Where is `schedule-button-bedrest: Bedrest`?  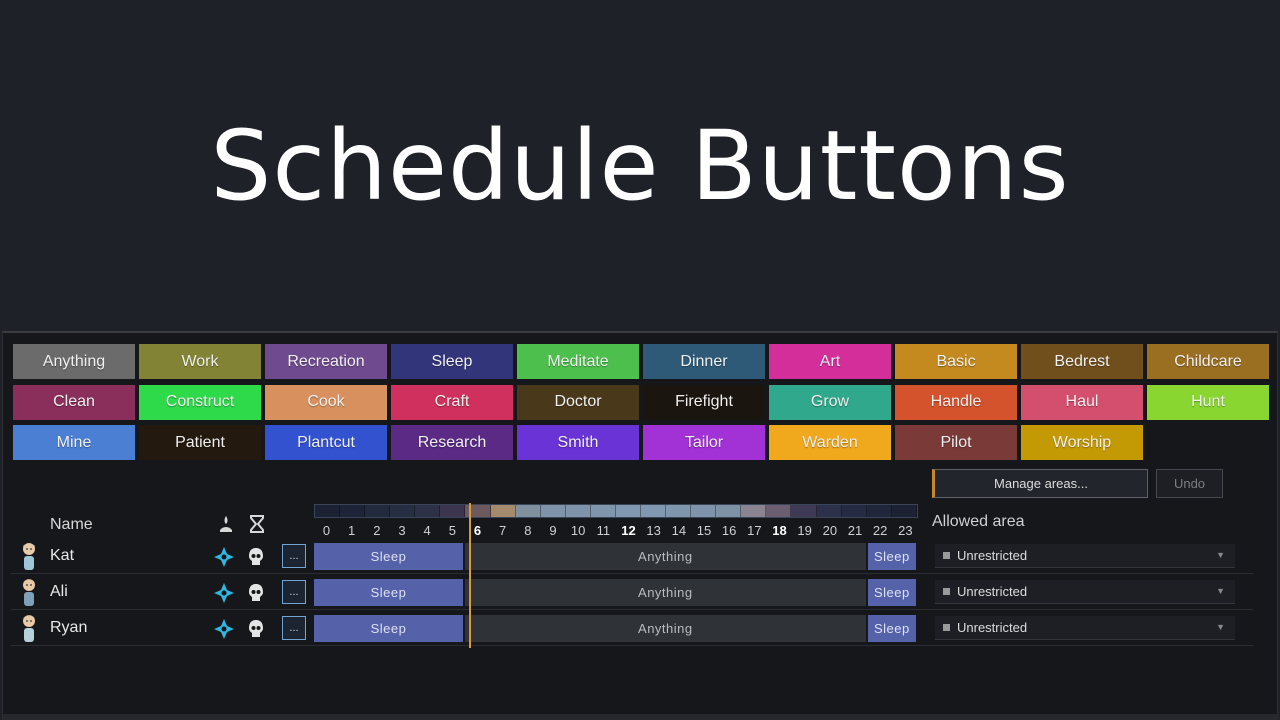 schedule-button-bedrest: Bedrest is located at coordinates (1082, 361).